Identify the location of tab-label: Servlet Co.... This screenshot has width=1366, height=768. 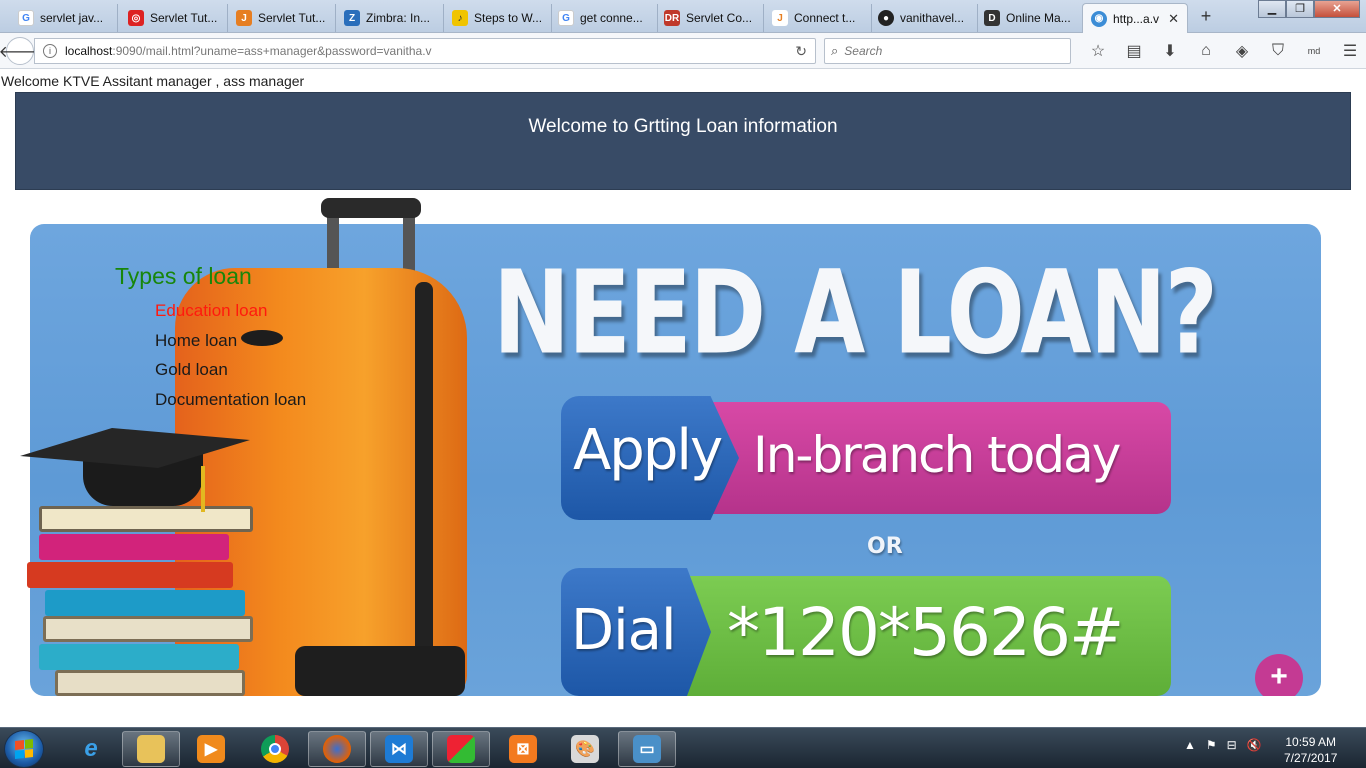
(719, 18).